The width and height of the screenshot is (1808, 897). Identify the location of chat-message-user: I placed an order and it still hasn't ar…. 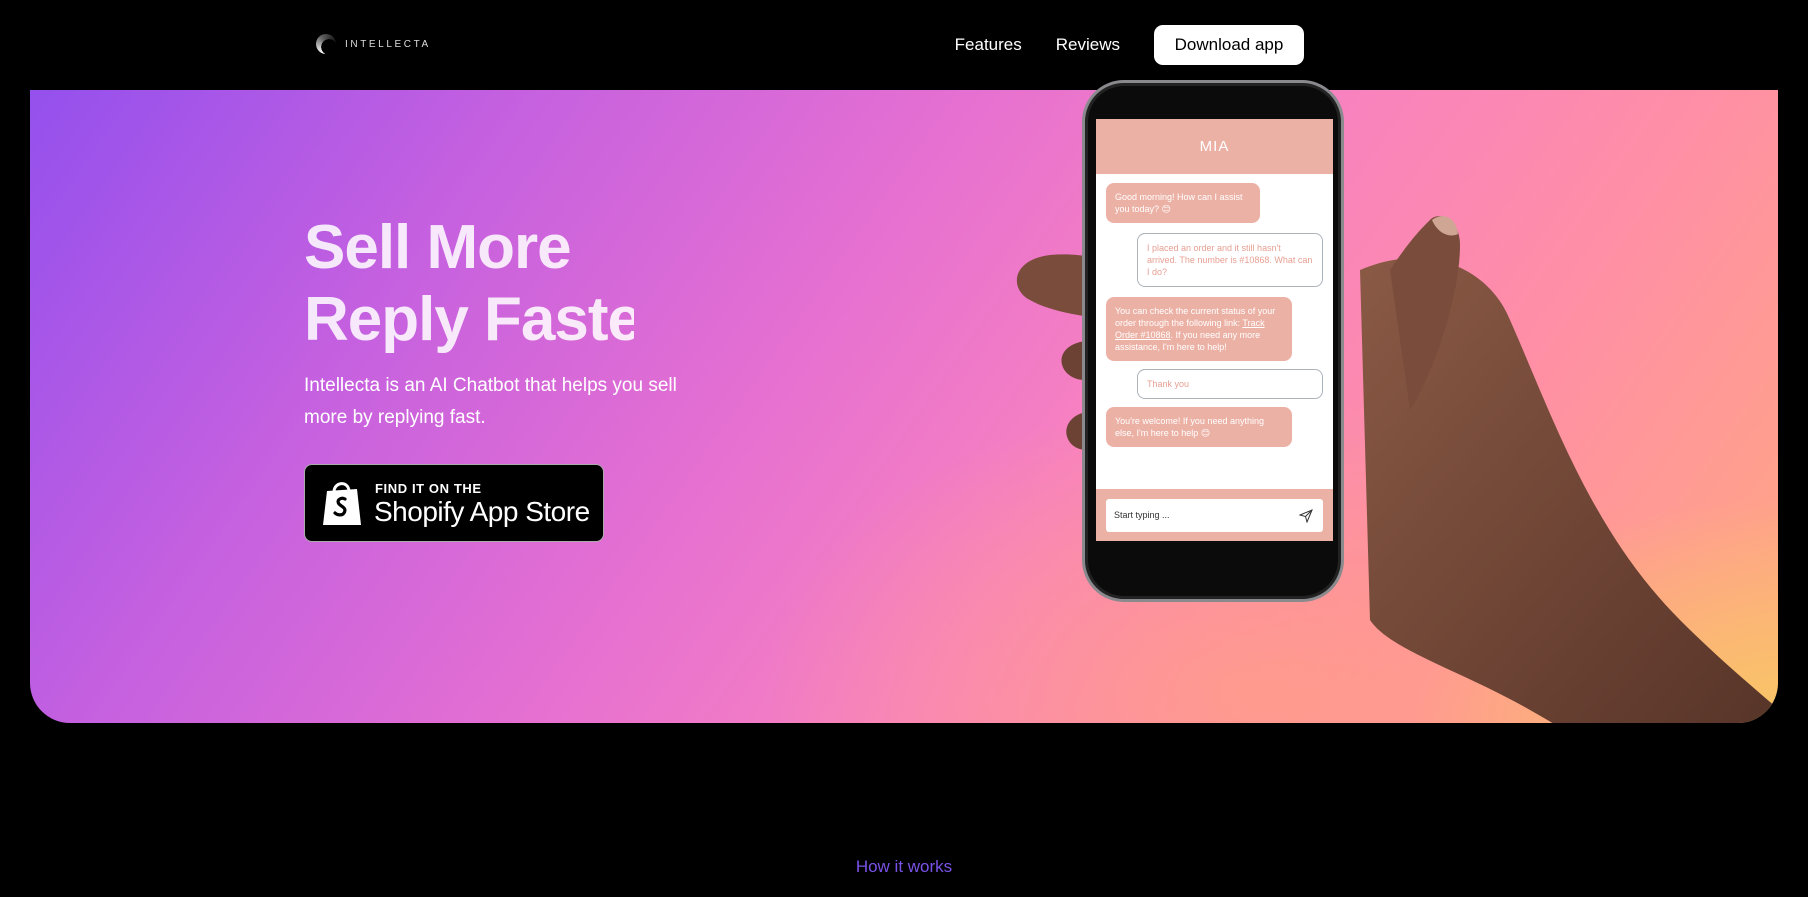
(1230, 260).